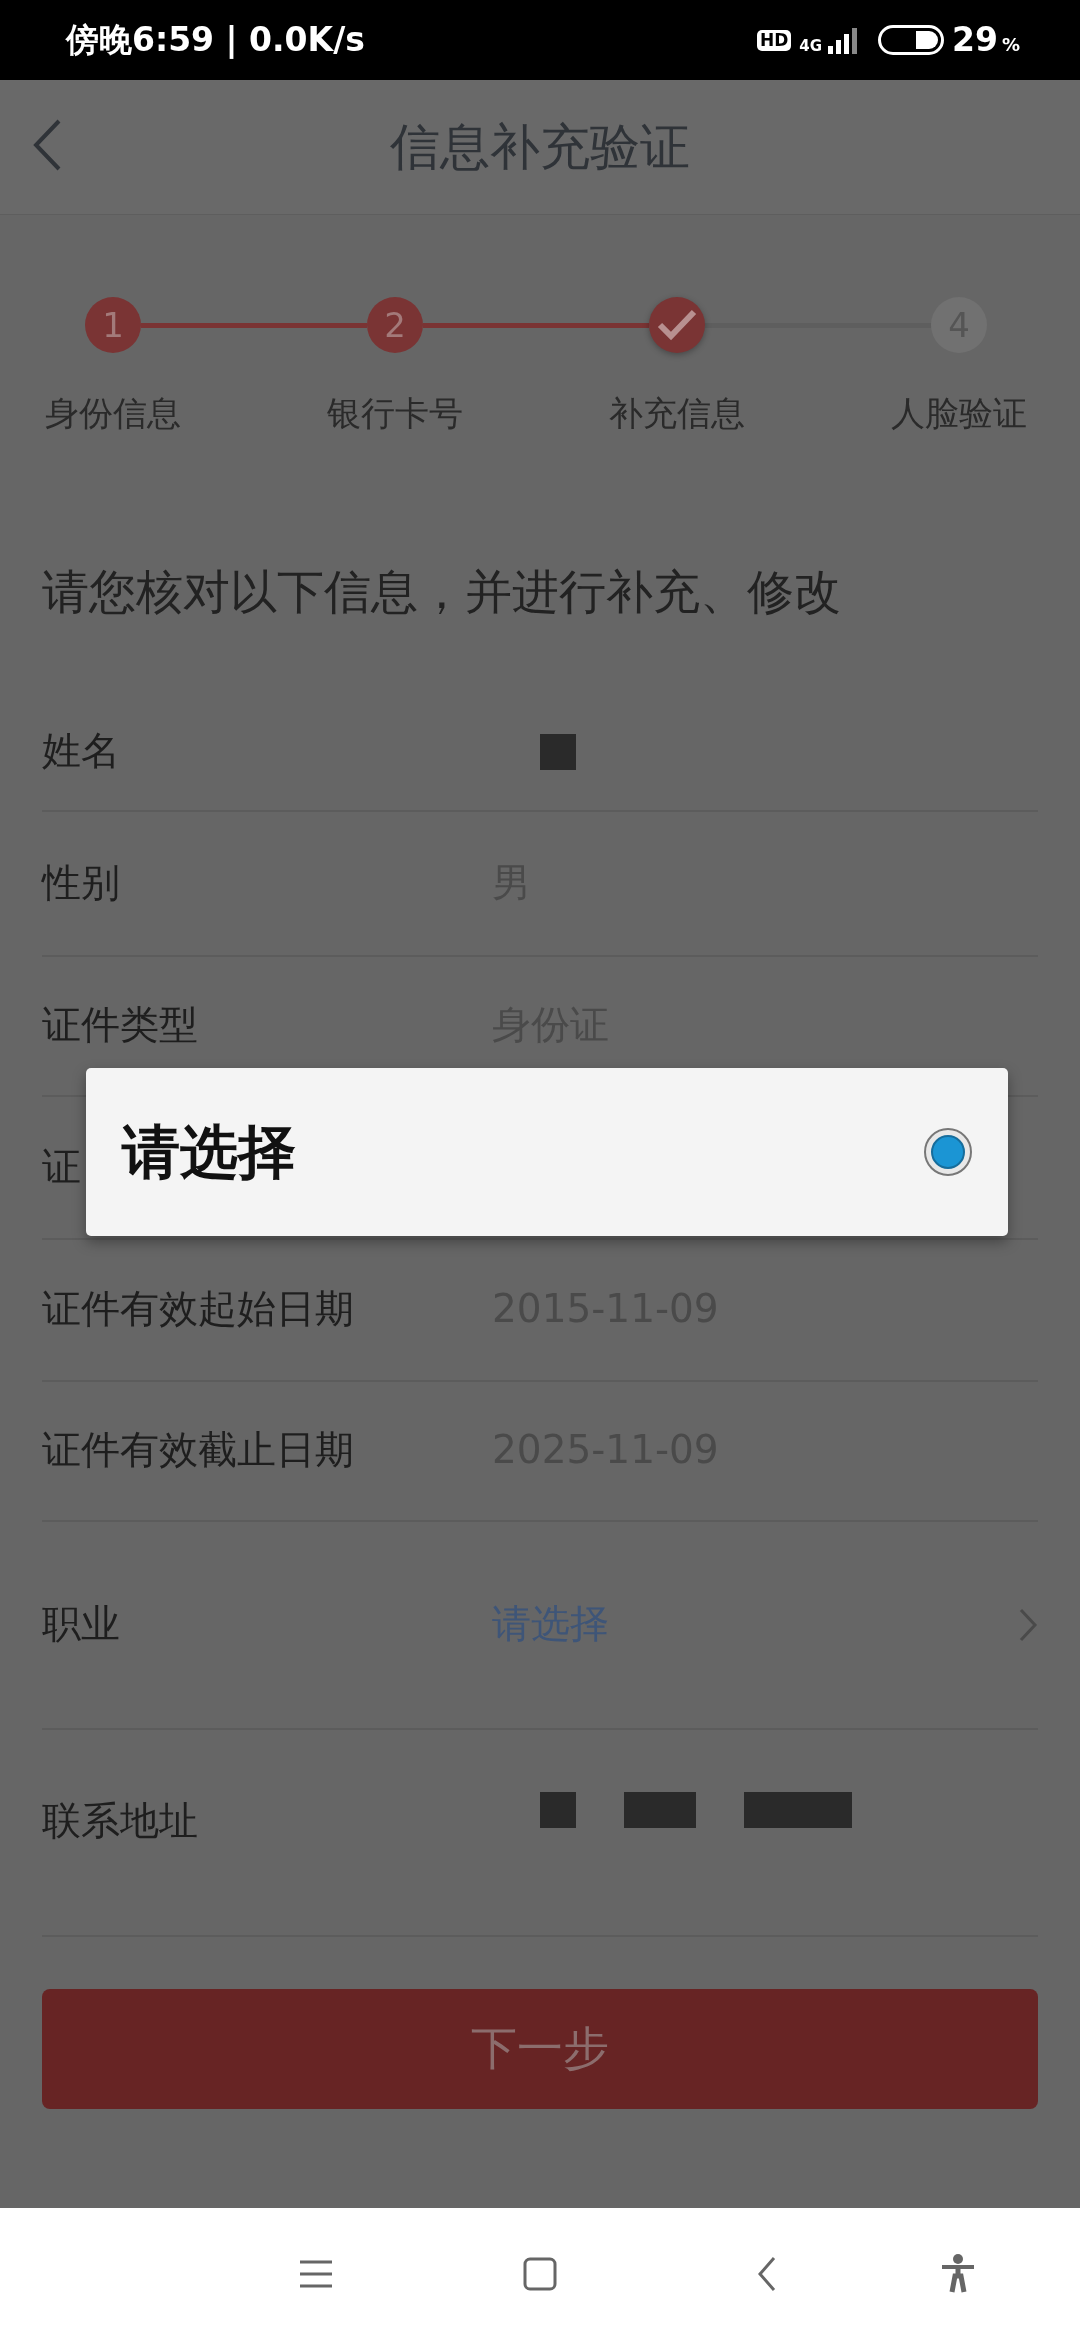  Describe the element at coordinates (81, 751) in the screenshot. I see `field-label: 姓名` at that location.